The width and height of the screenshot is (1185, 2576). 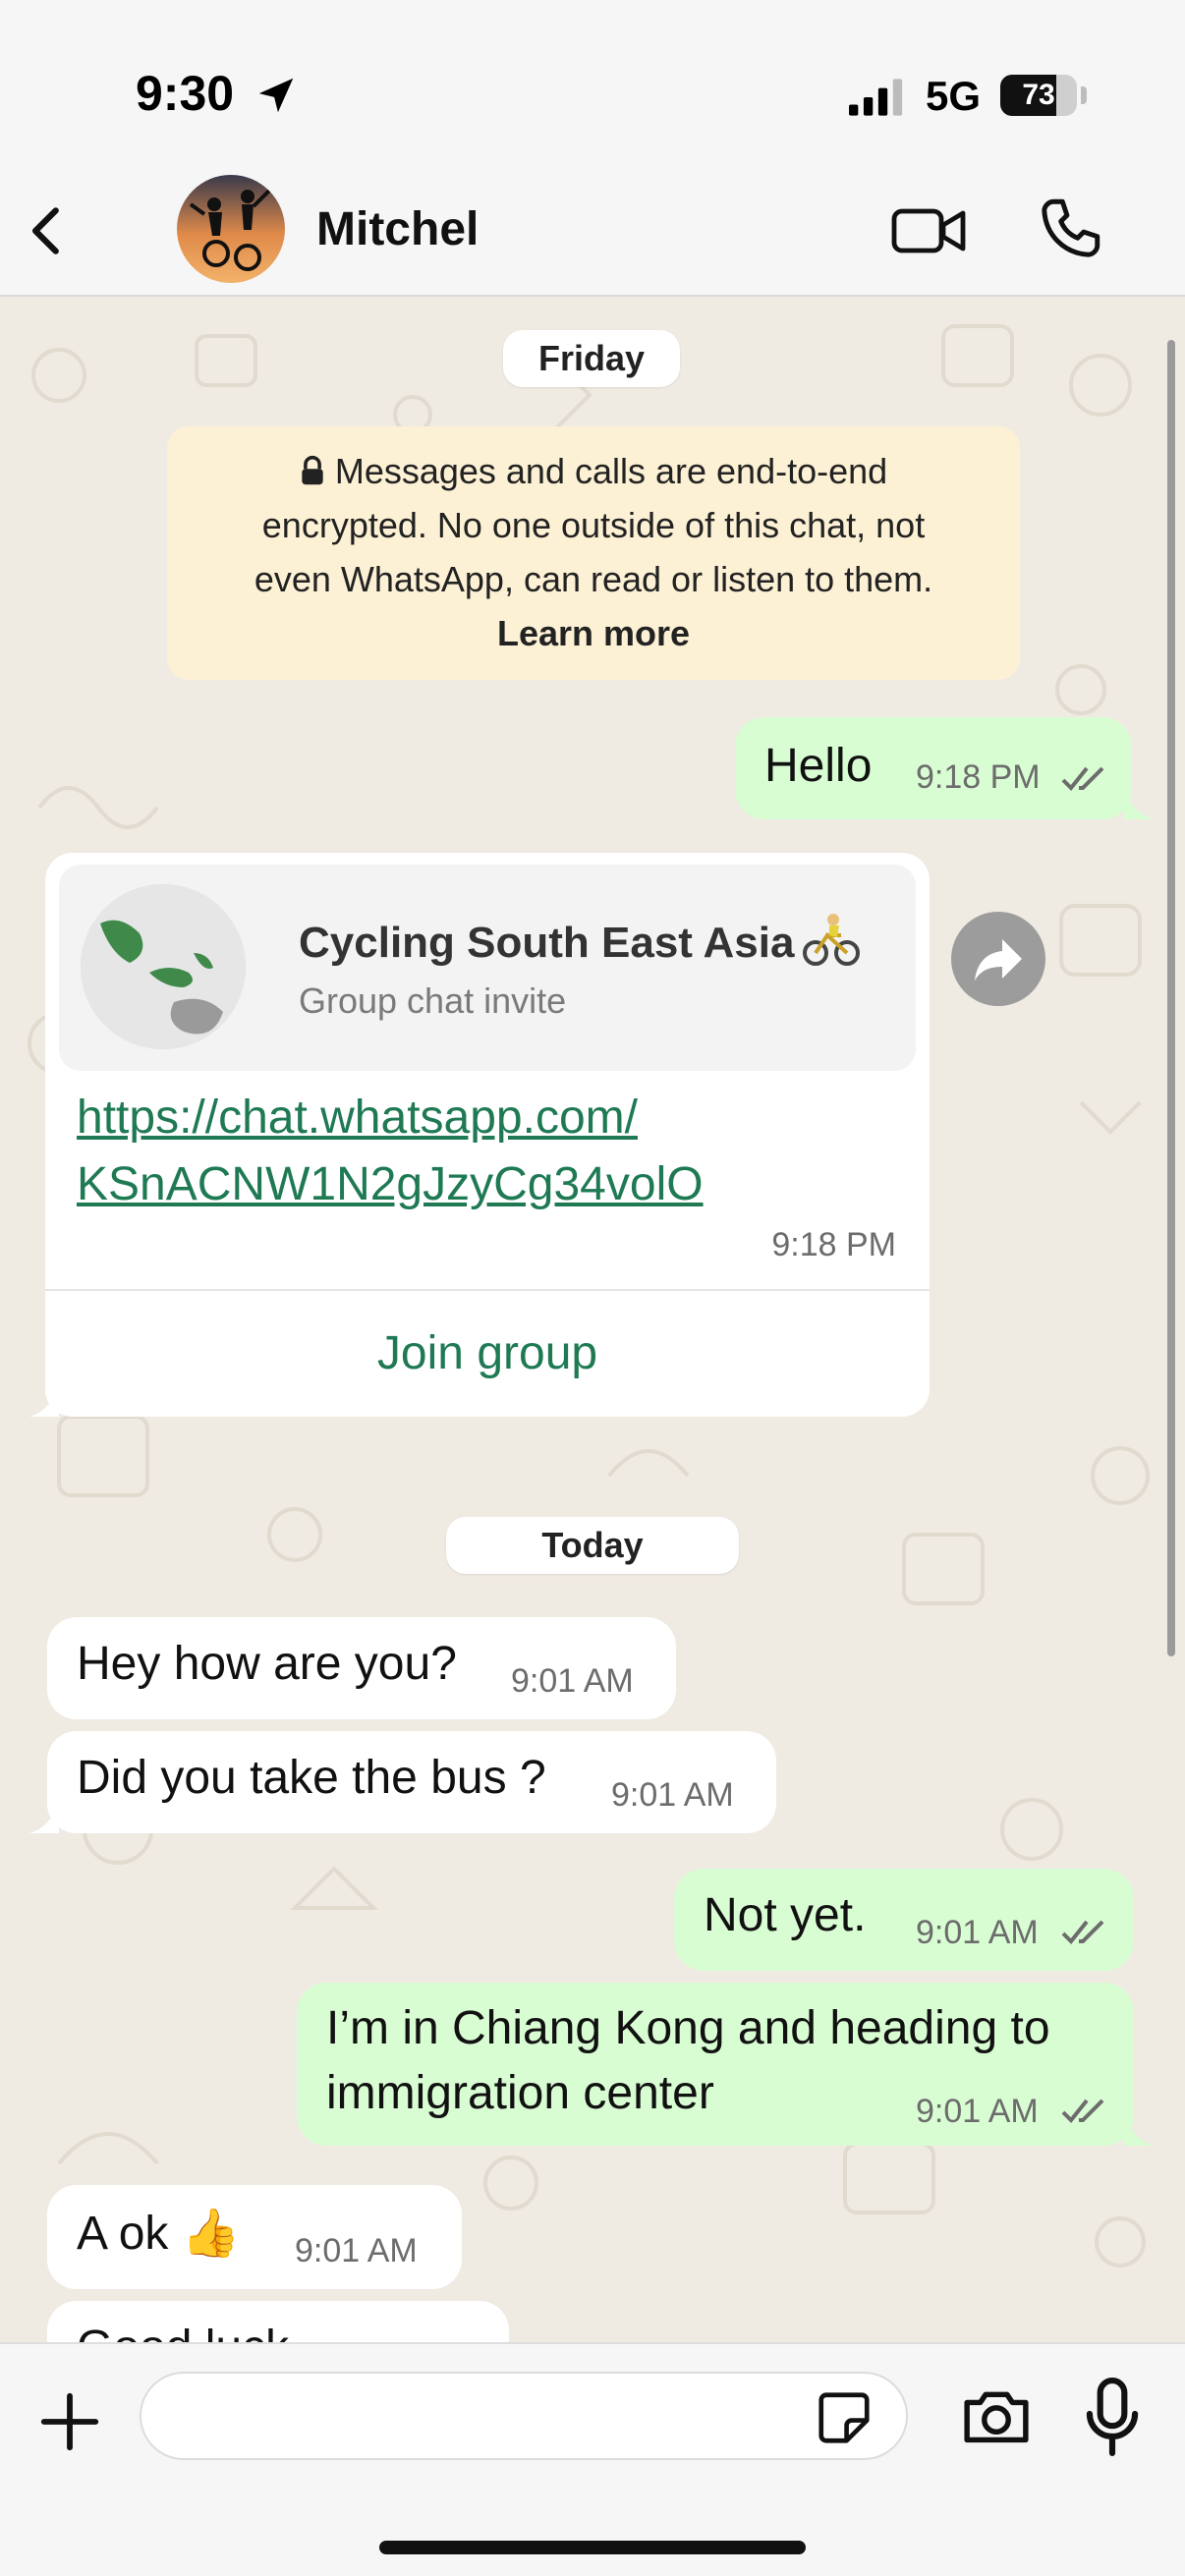 What do you see at coordinates (312, 1778) in the screenshot?
I see `message-text: Did you take the bus ?` at bounding box center [312, 1778].